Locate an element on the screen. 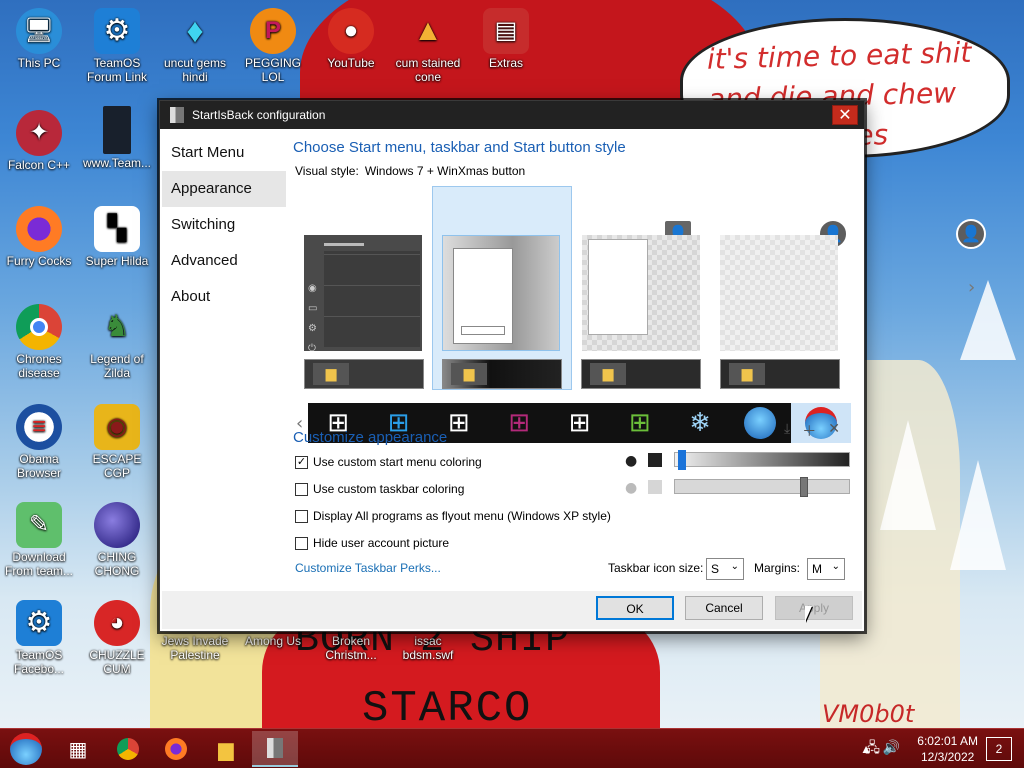 The height and width of the screenshot is (768, 1024). angry-bird-icon: ● is located at coordinates (351, 31).